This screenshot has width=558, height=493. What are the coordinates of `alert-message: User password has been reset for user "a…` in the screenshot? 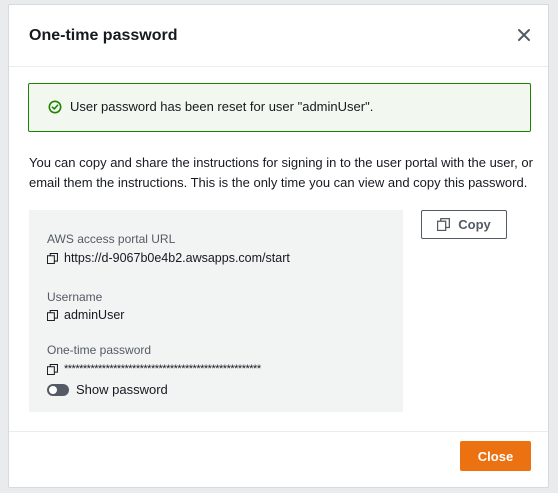 It's located at (222, 106).